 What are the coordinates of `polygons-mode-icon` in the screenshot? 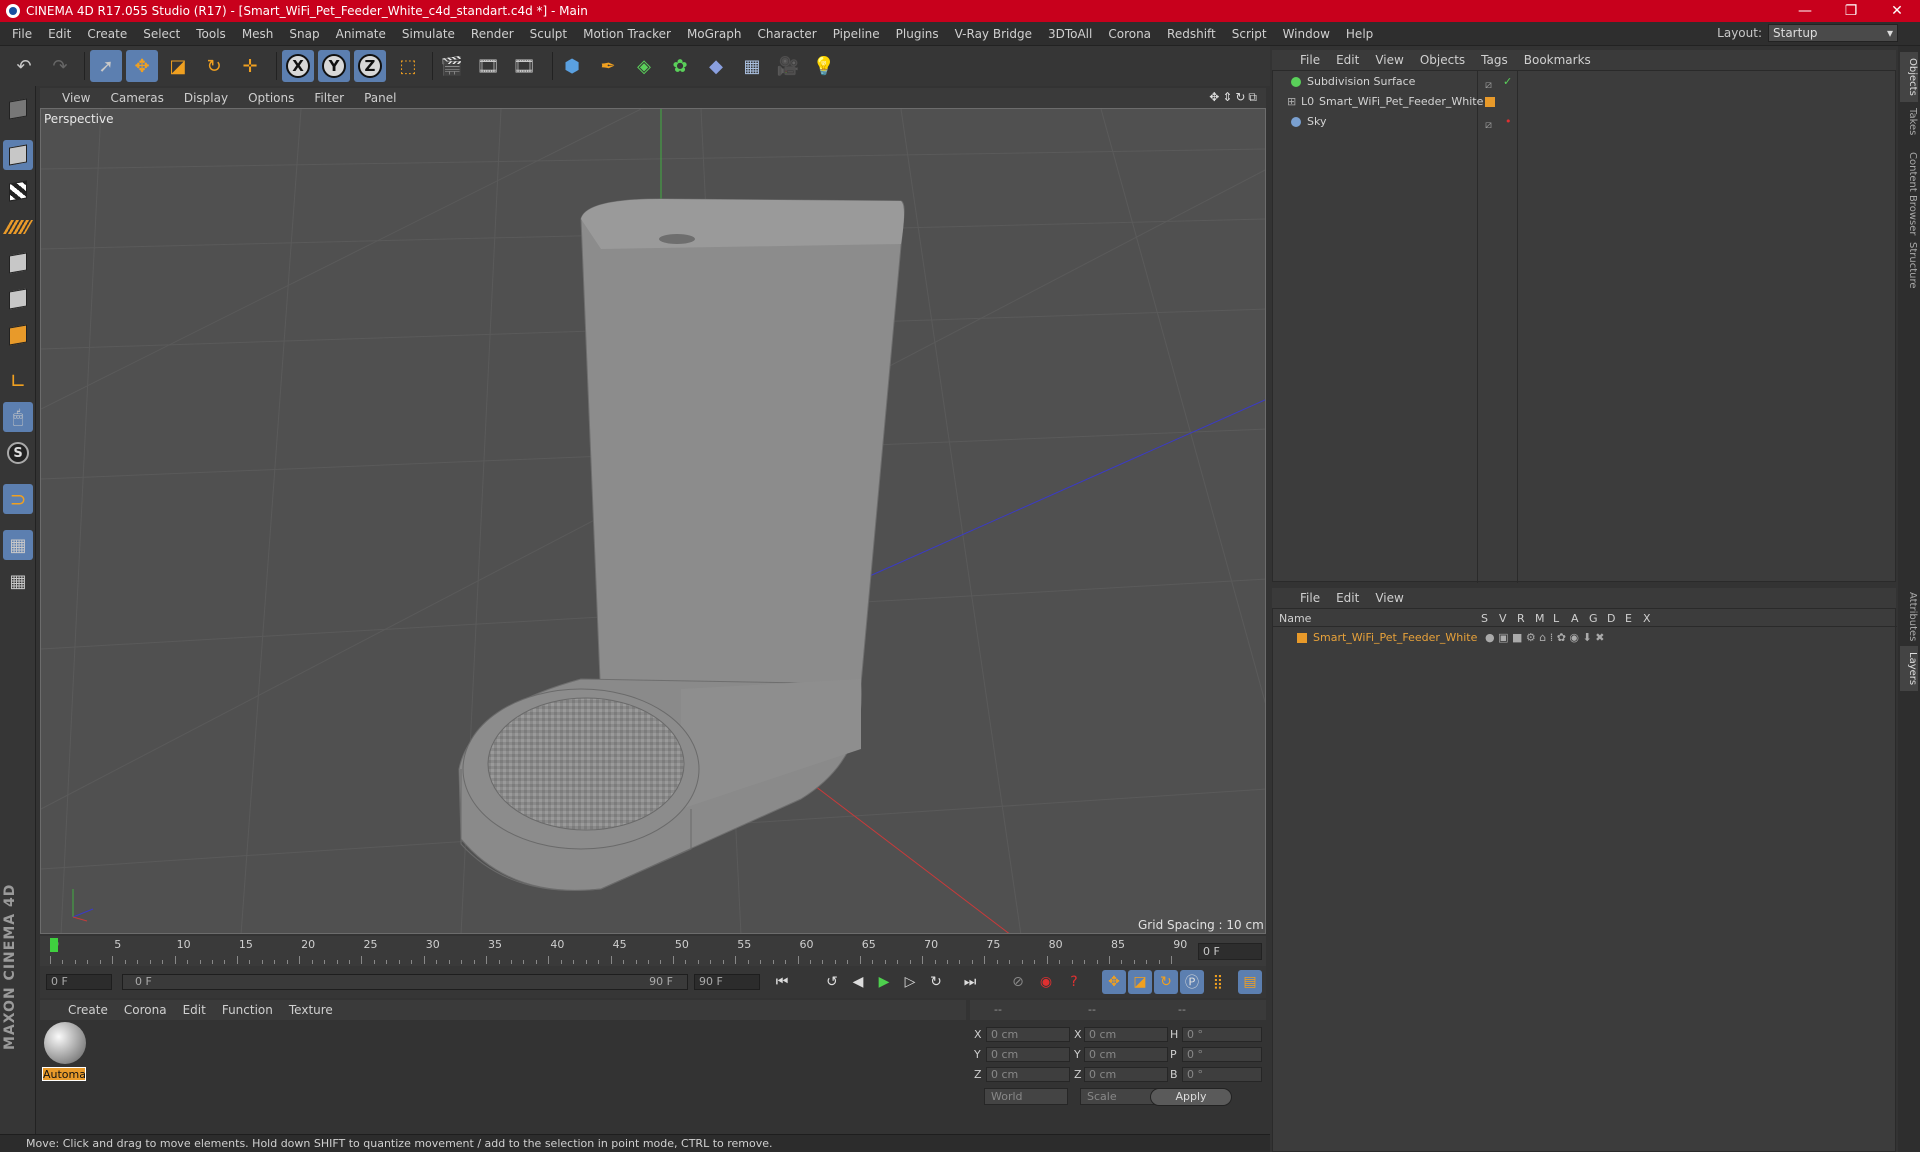 It's located at (18, 335).